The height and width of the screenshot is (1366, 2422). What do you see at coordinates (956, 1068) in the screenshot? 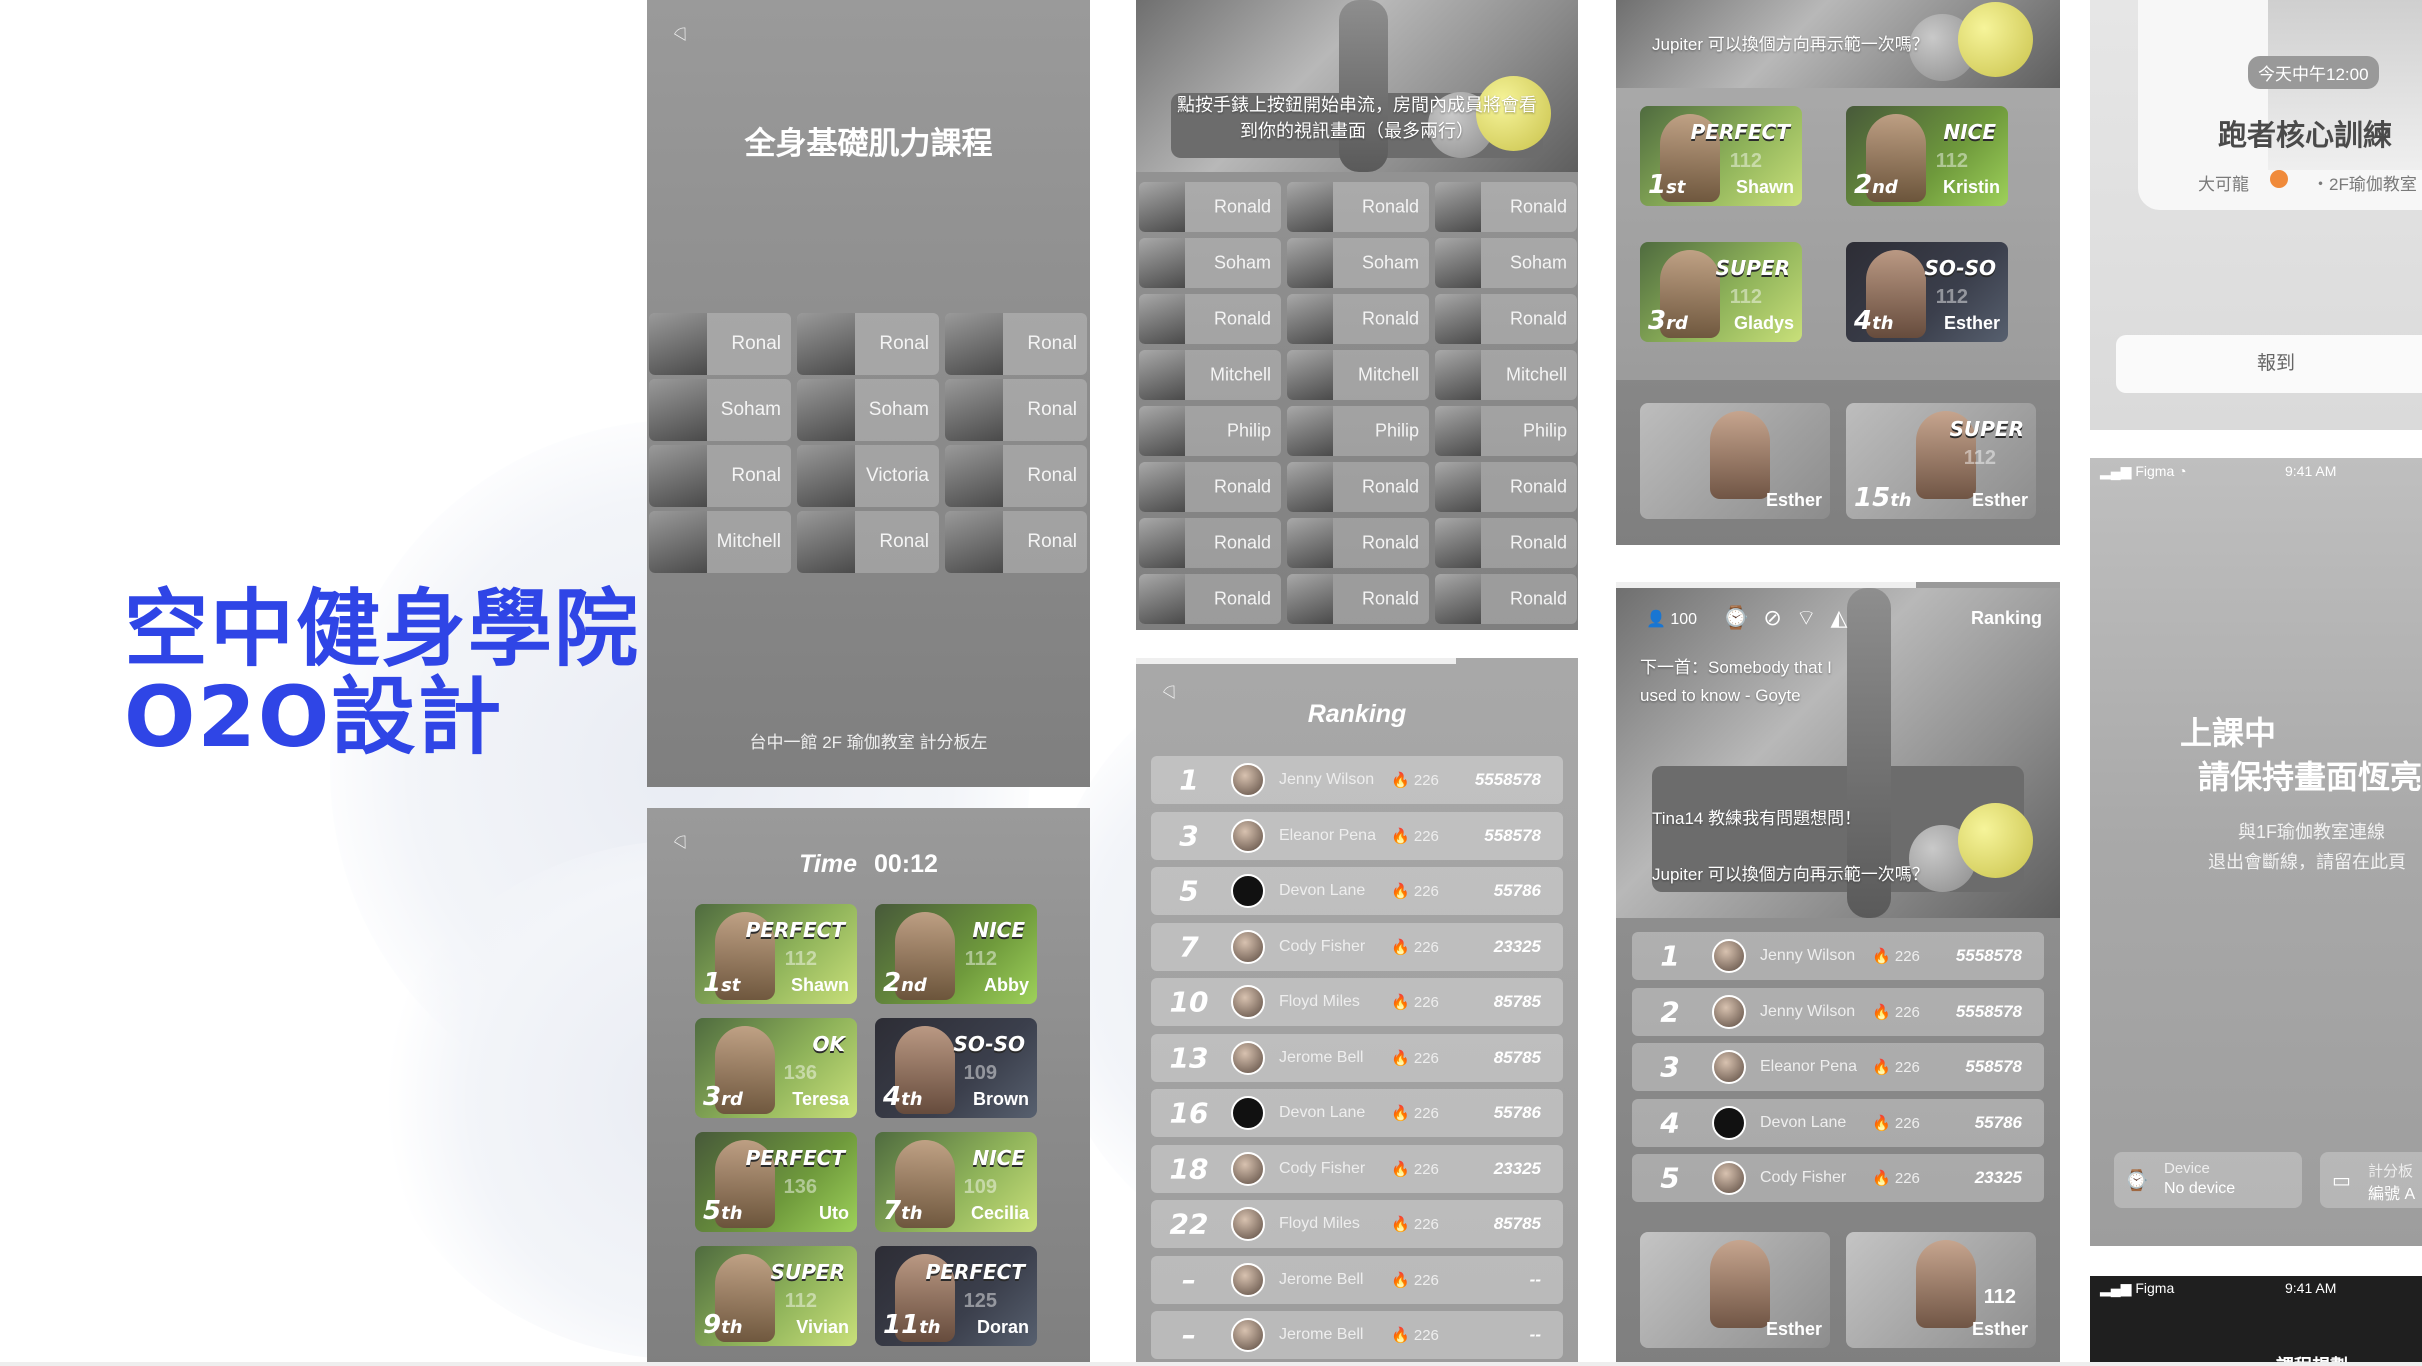
I see `rank-card: SO-SO 109 4th Brown` at bounding box center [956, 1068].